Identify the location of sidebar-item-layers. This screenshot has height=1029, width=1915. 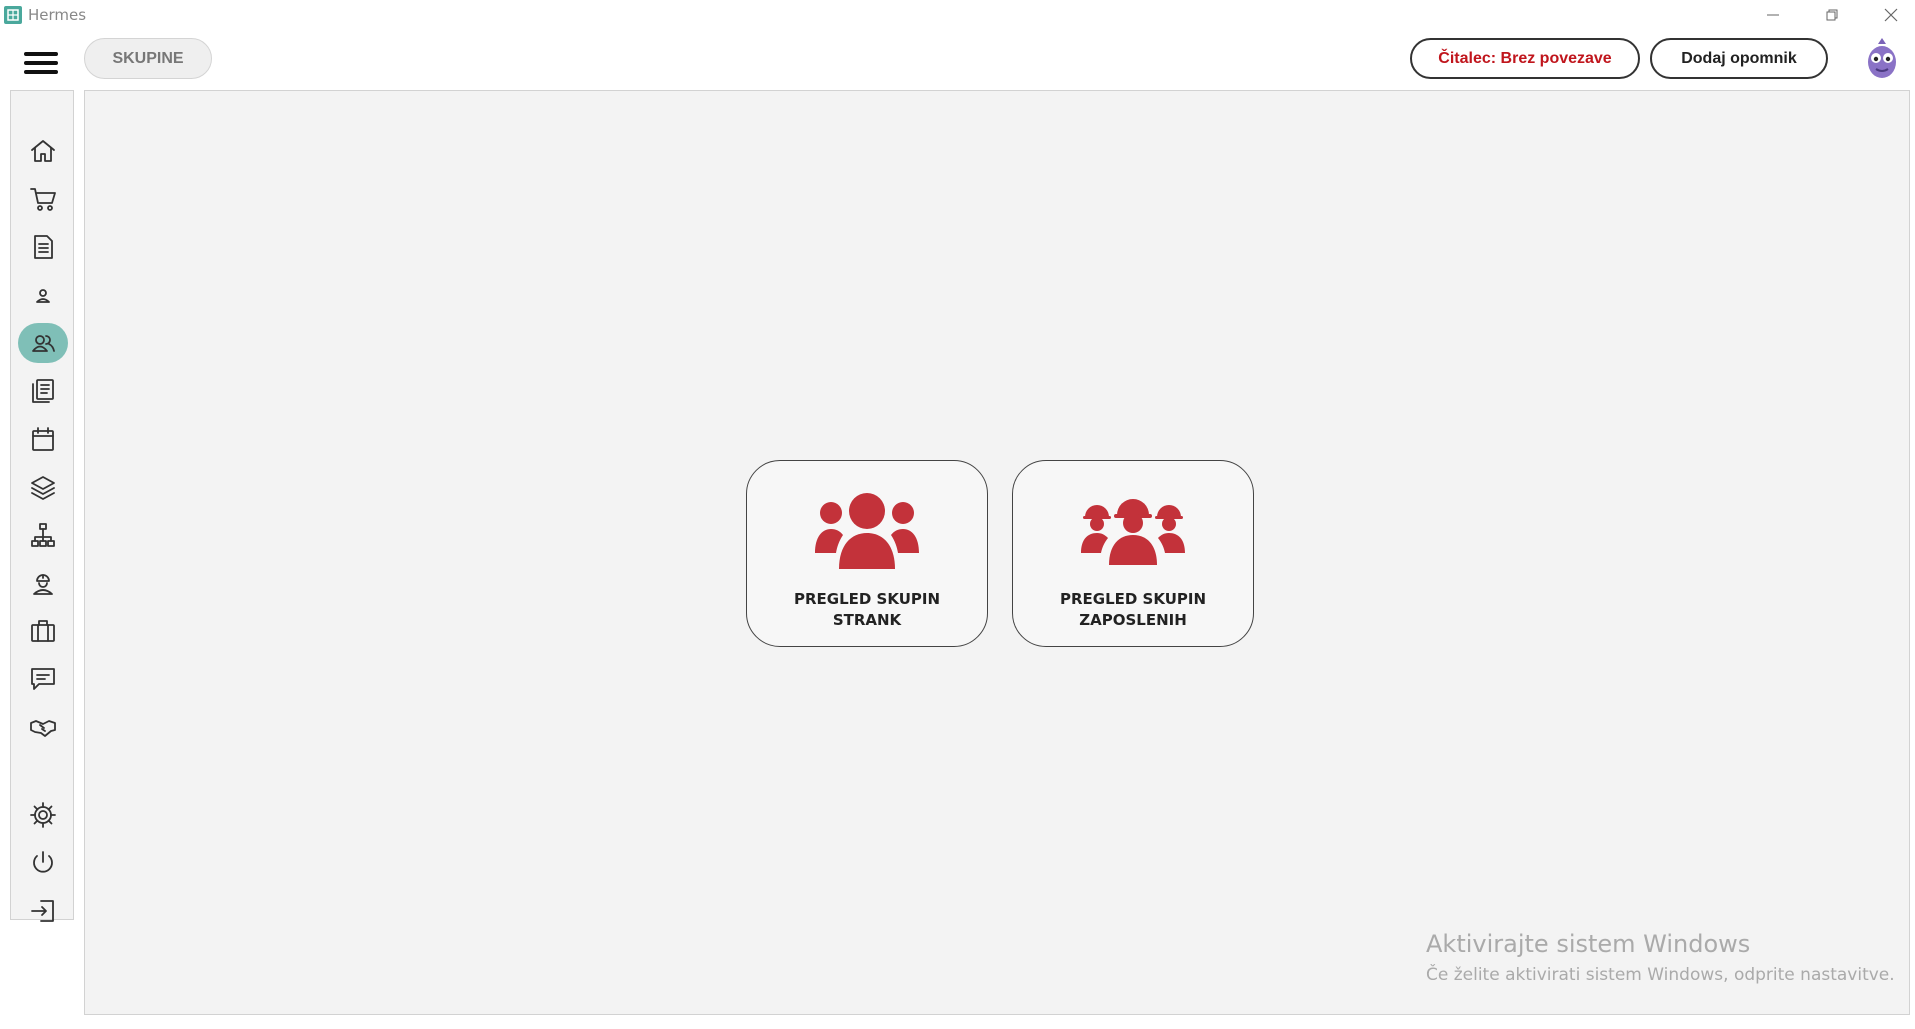
(43, 487).